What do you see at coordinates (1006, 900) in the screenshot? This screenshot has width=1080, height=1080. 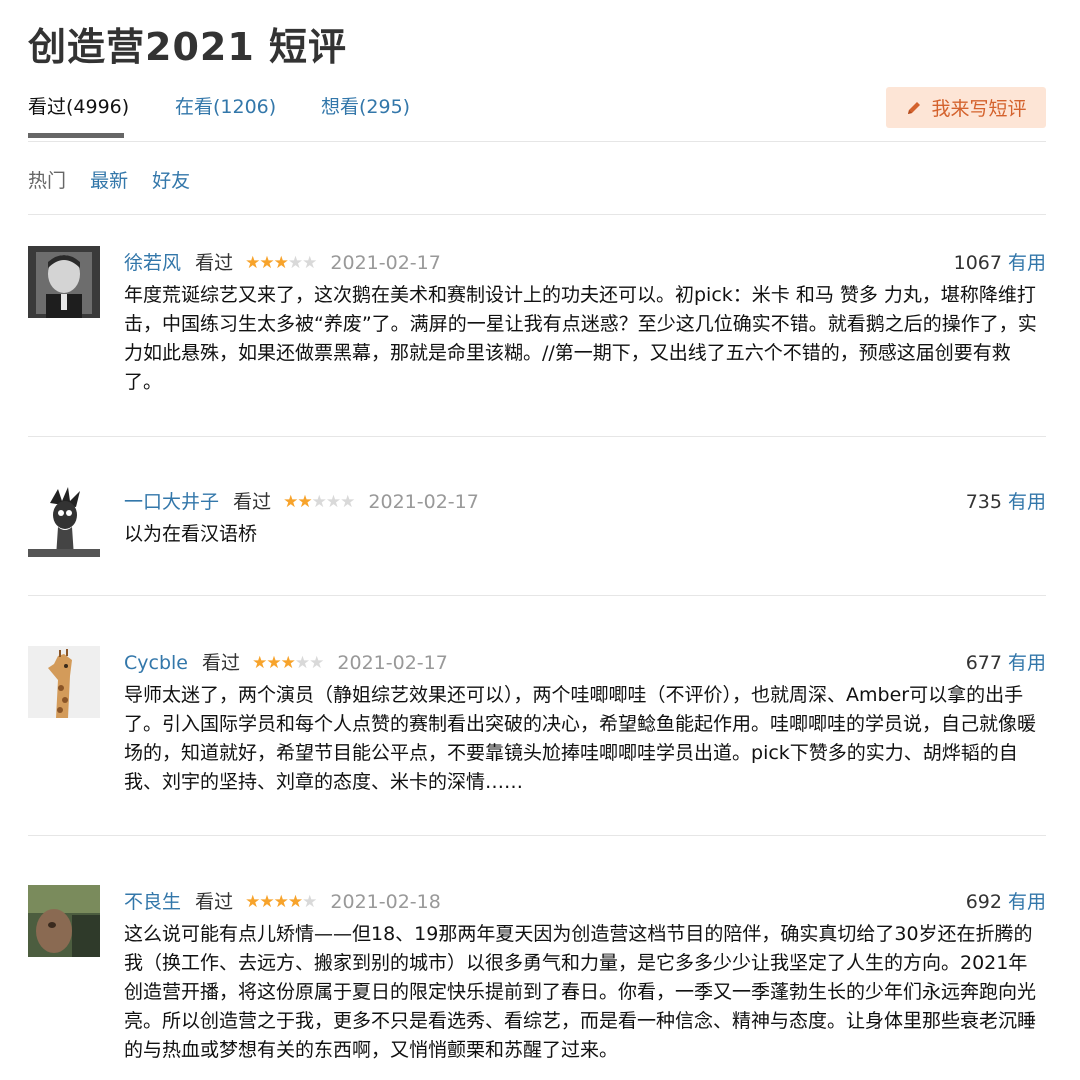 I see `vote-area: 692 有用` at bounding box center [1006, 900].